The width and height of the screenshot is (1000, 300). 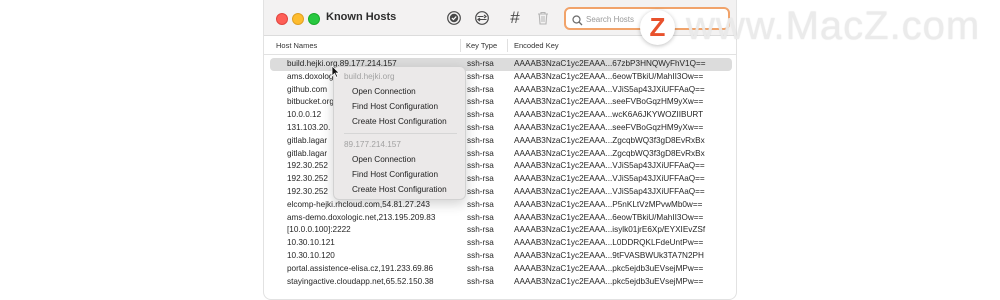 I want to click on watermark-logo: Z, so click(x=657, y=27).